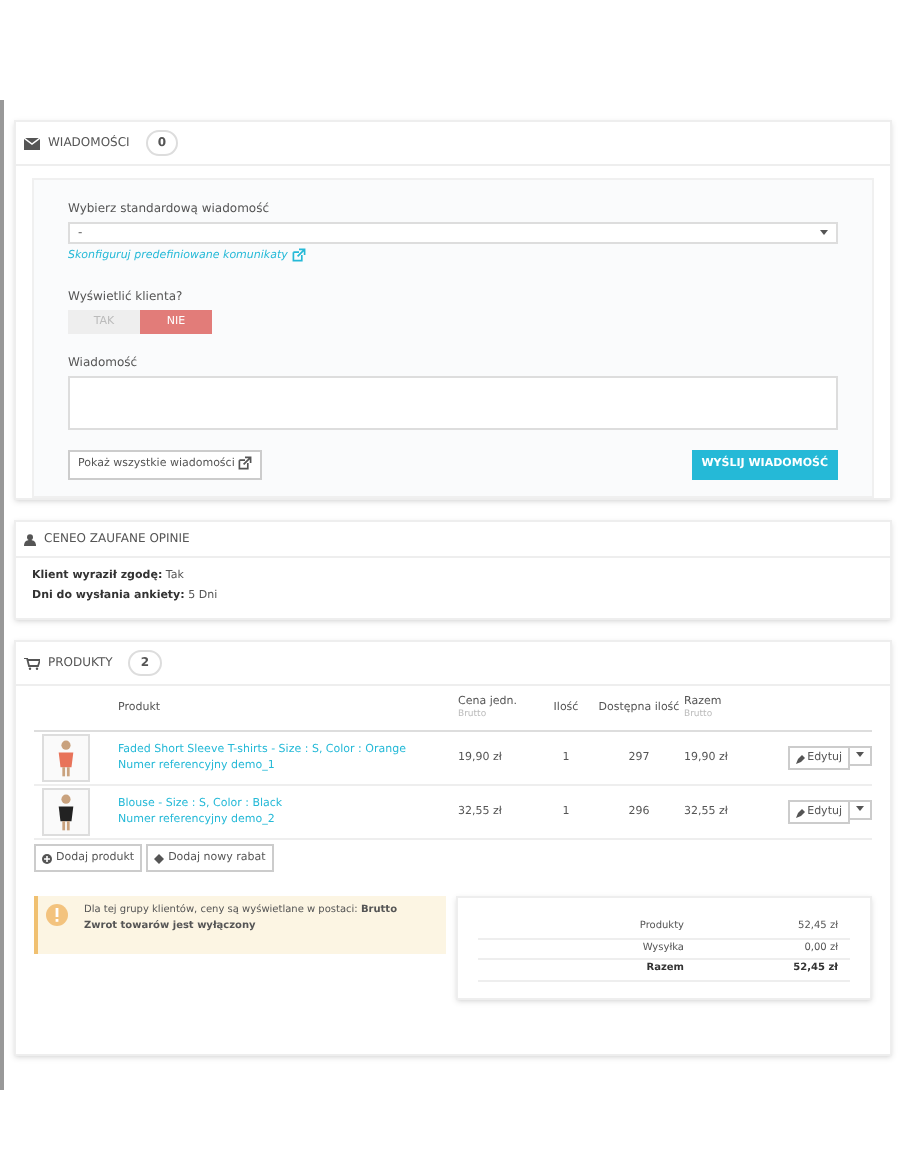 This screenshot has width=904, height=1168. Describe the element at coordinates (32, 663) in the screenshot. I see `cart-icon` at that location.